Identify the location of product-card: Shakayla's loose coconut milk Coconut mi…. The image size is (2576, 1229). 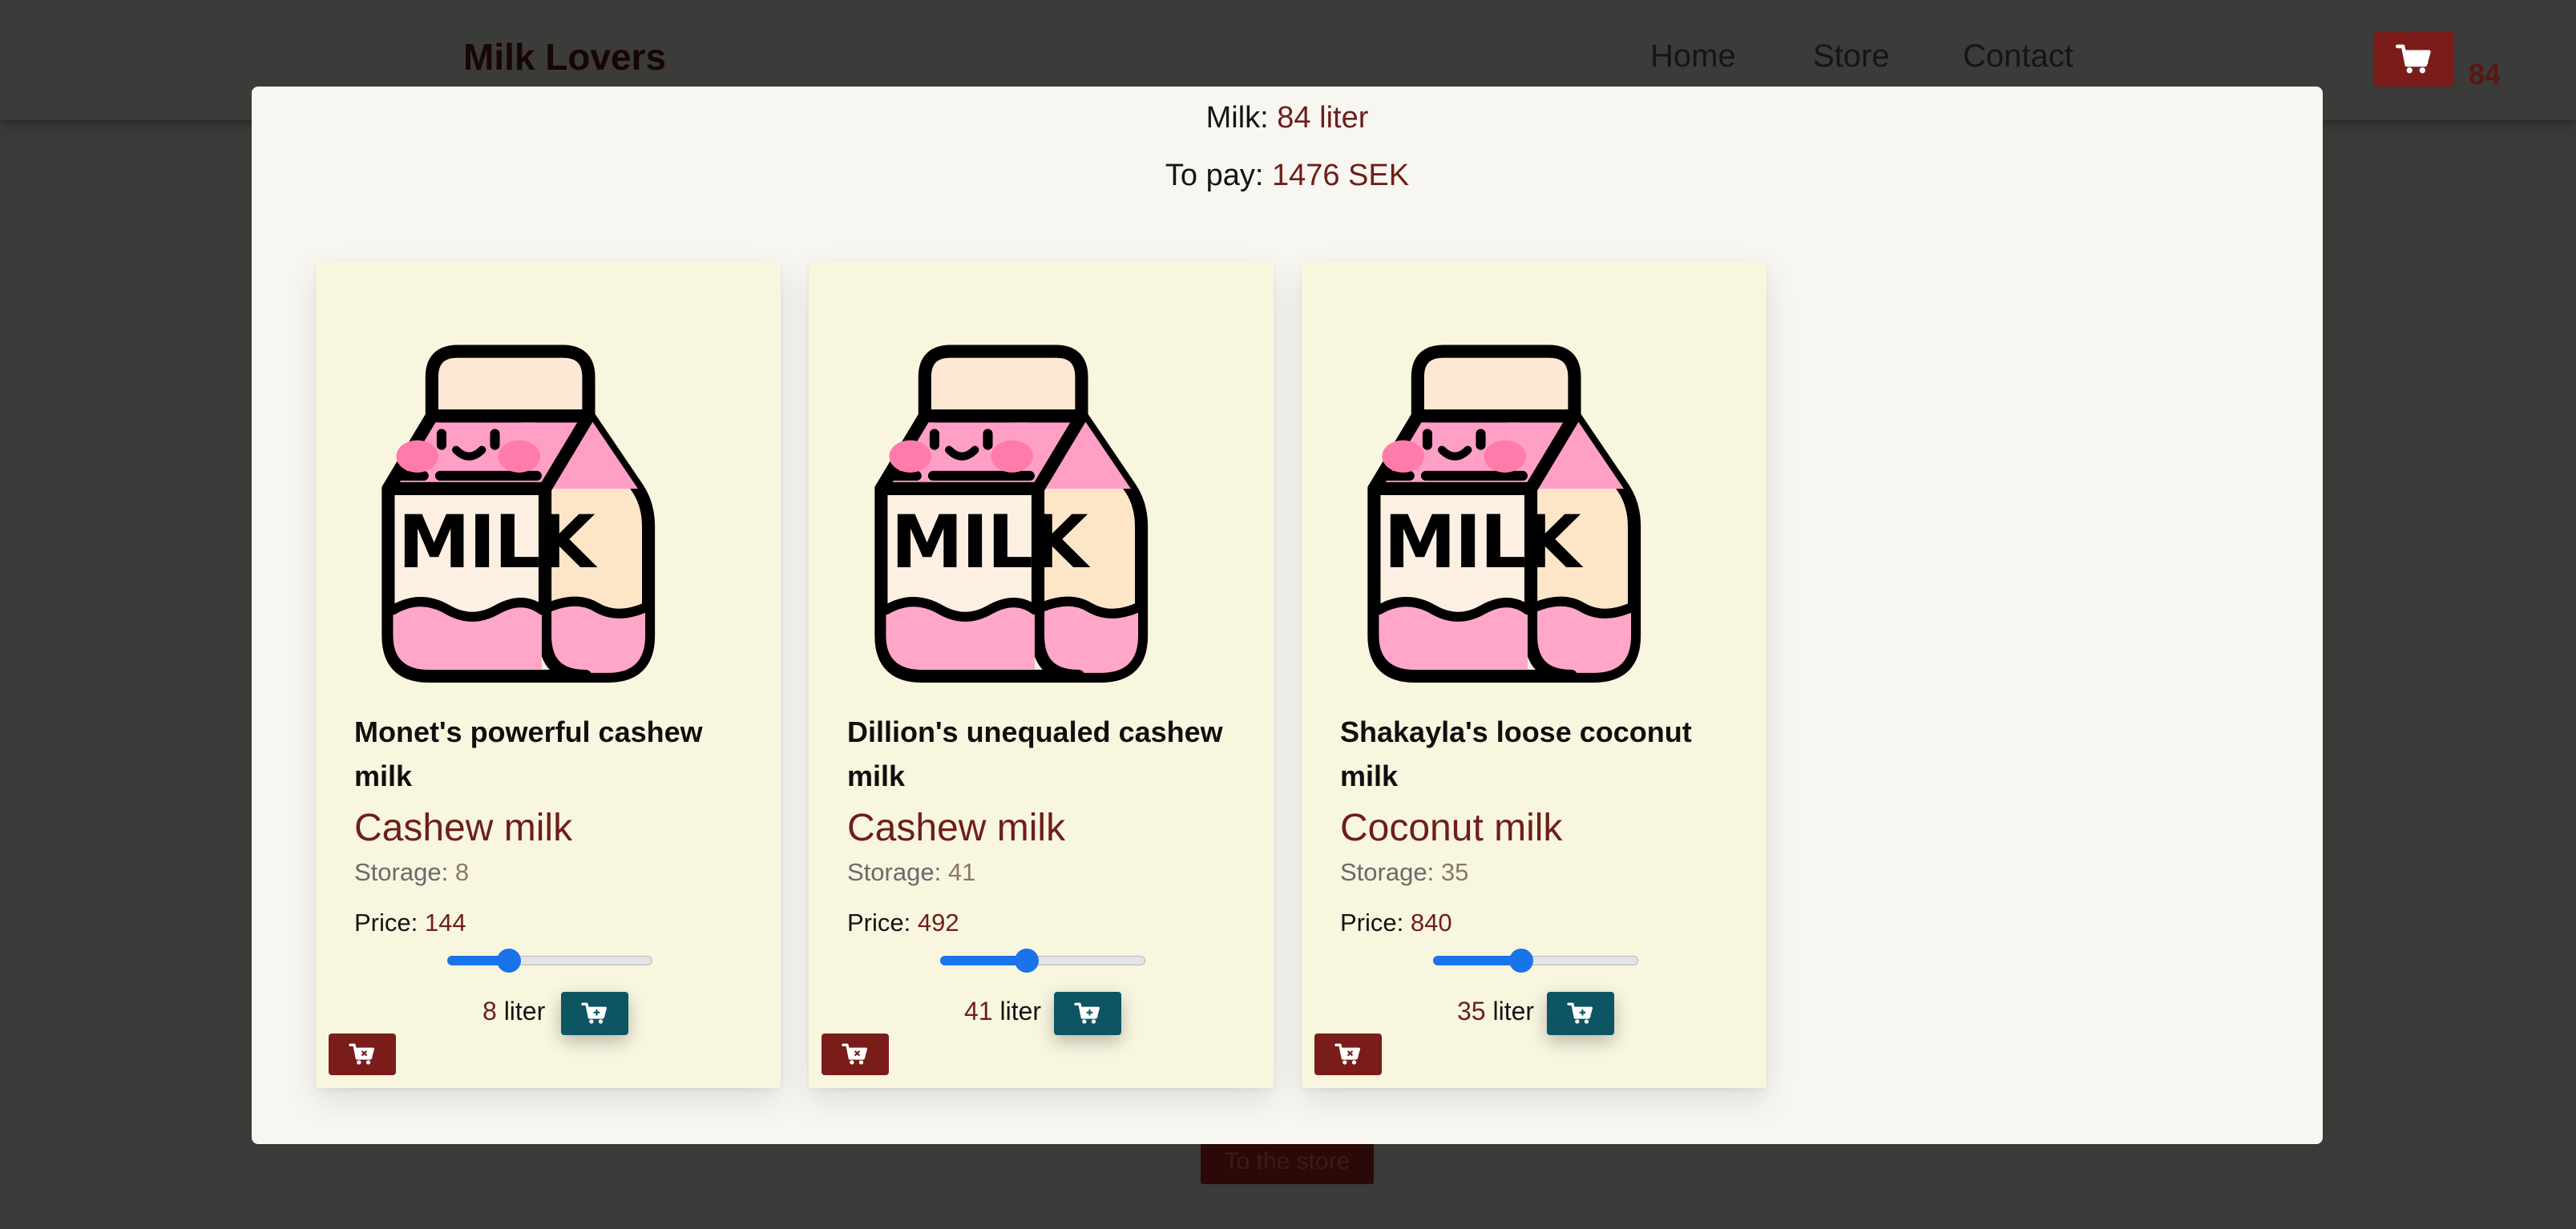
(1534, 674).